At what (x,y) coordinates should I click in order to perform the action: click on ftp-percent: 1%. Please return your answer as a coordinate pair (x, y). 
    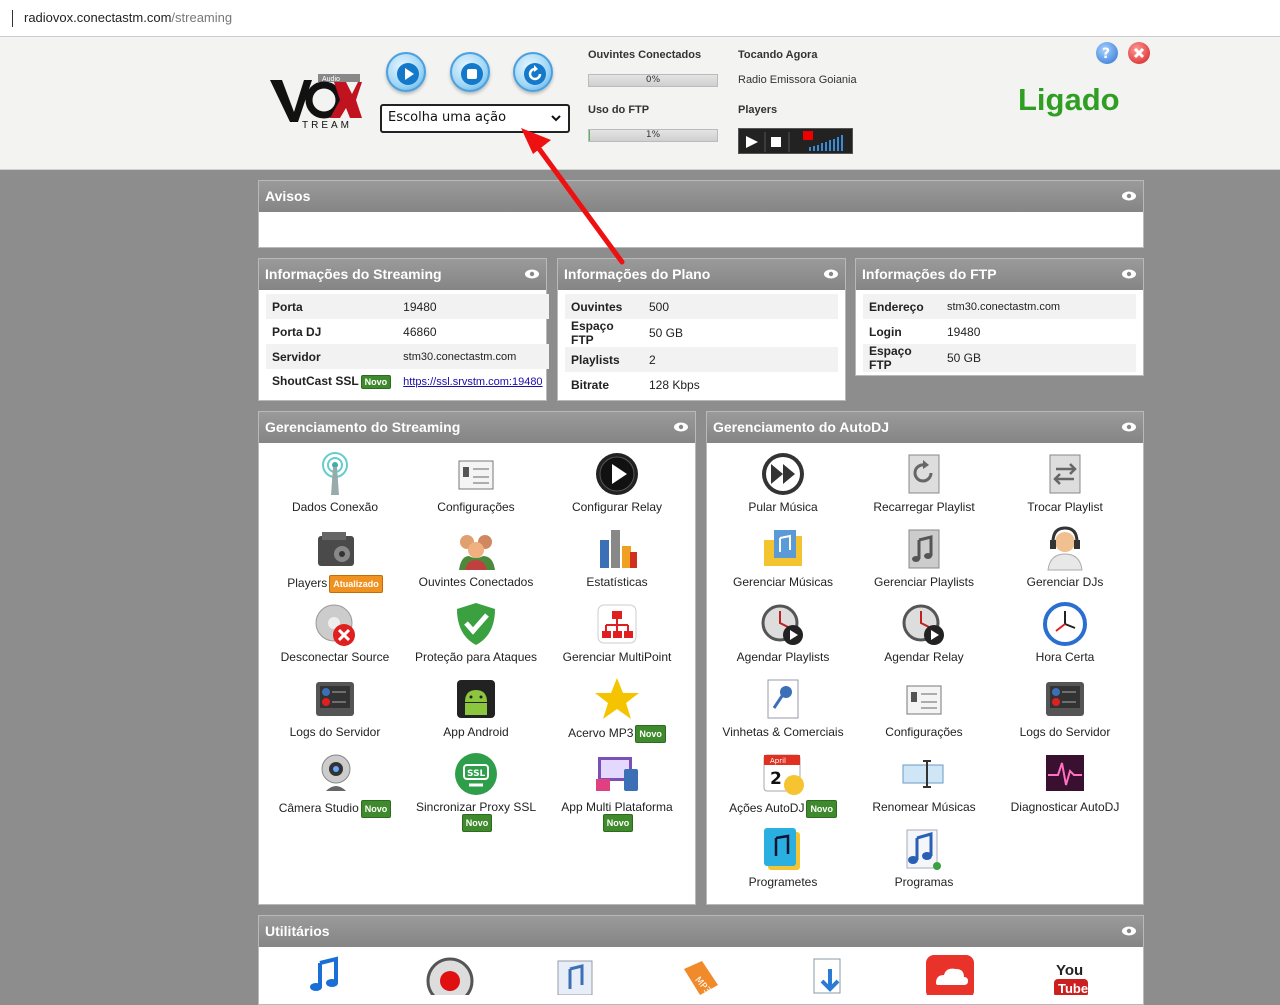
    Looking at the image, I should click on (653, 135).